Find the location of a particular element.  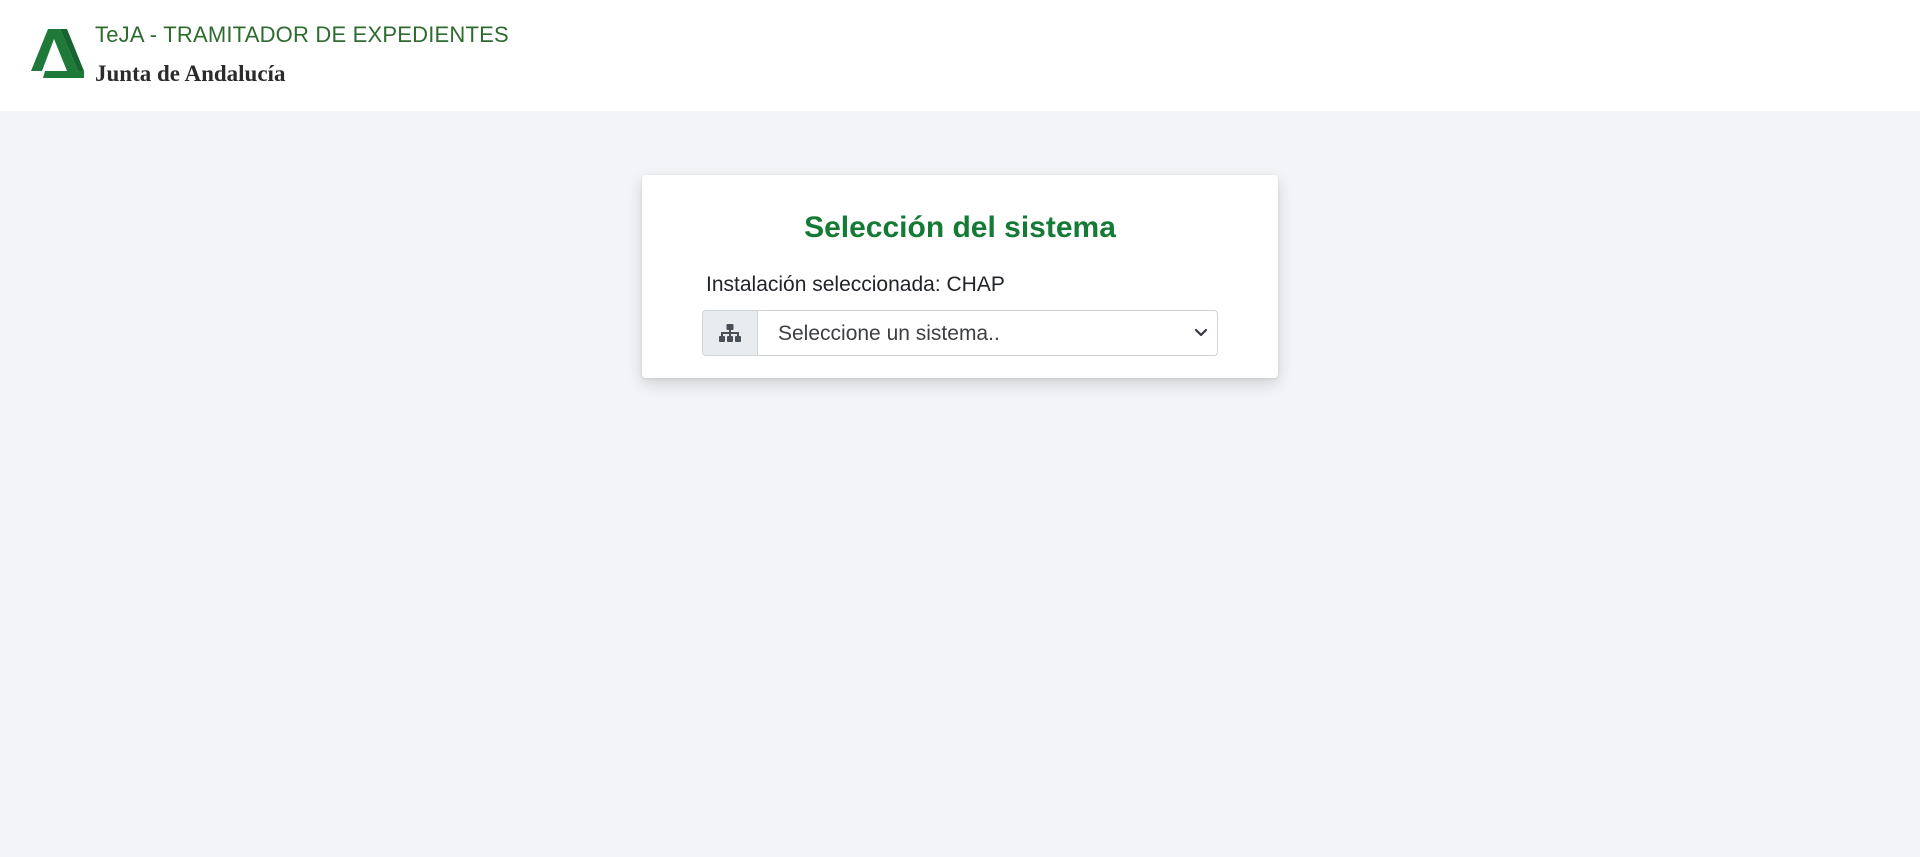

system-select: Seleccione un sistema.. is located at coordinates (987, 333).